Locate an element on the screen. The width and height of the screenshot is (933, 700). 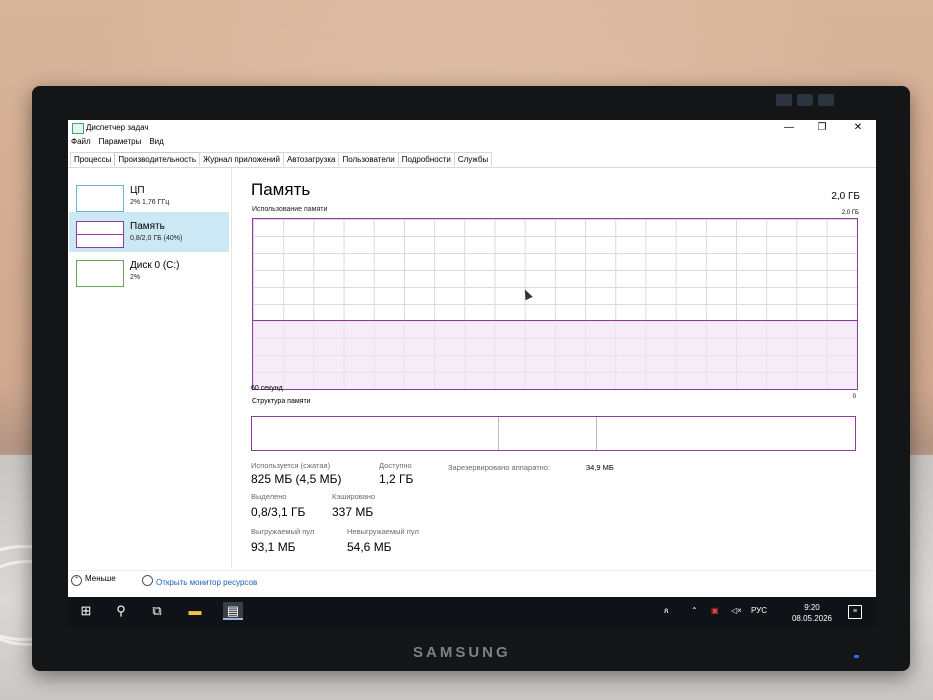
clock-date: 08.05.2026 is located at coordinates (811, 618).